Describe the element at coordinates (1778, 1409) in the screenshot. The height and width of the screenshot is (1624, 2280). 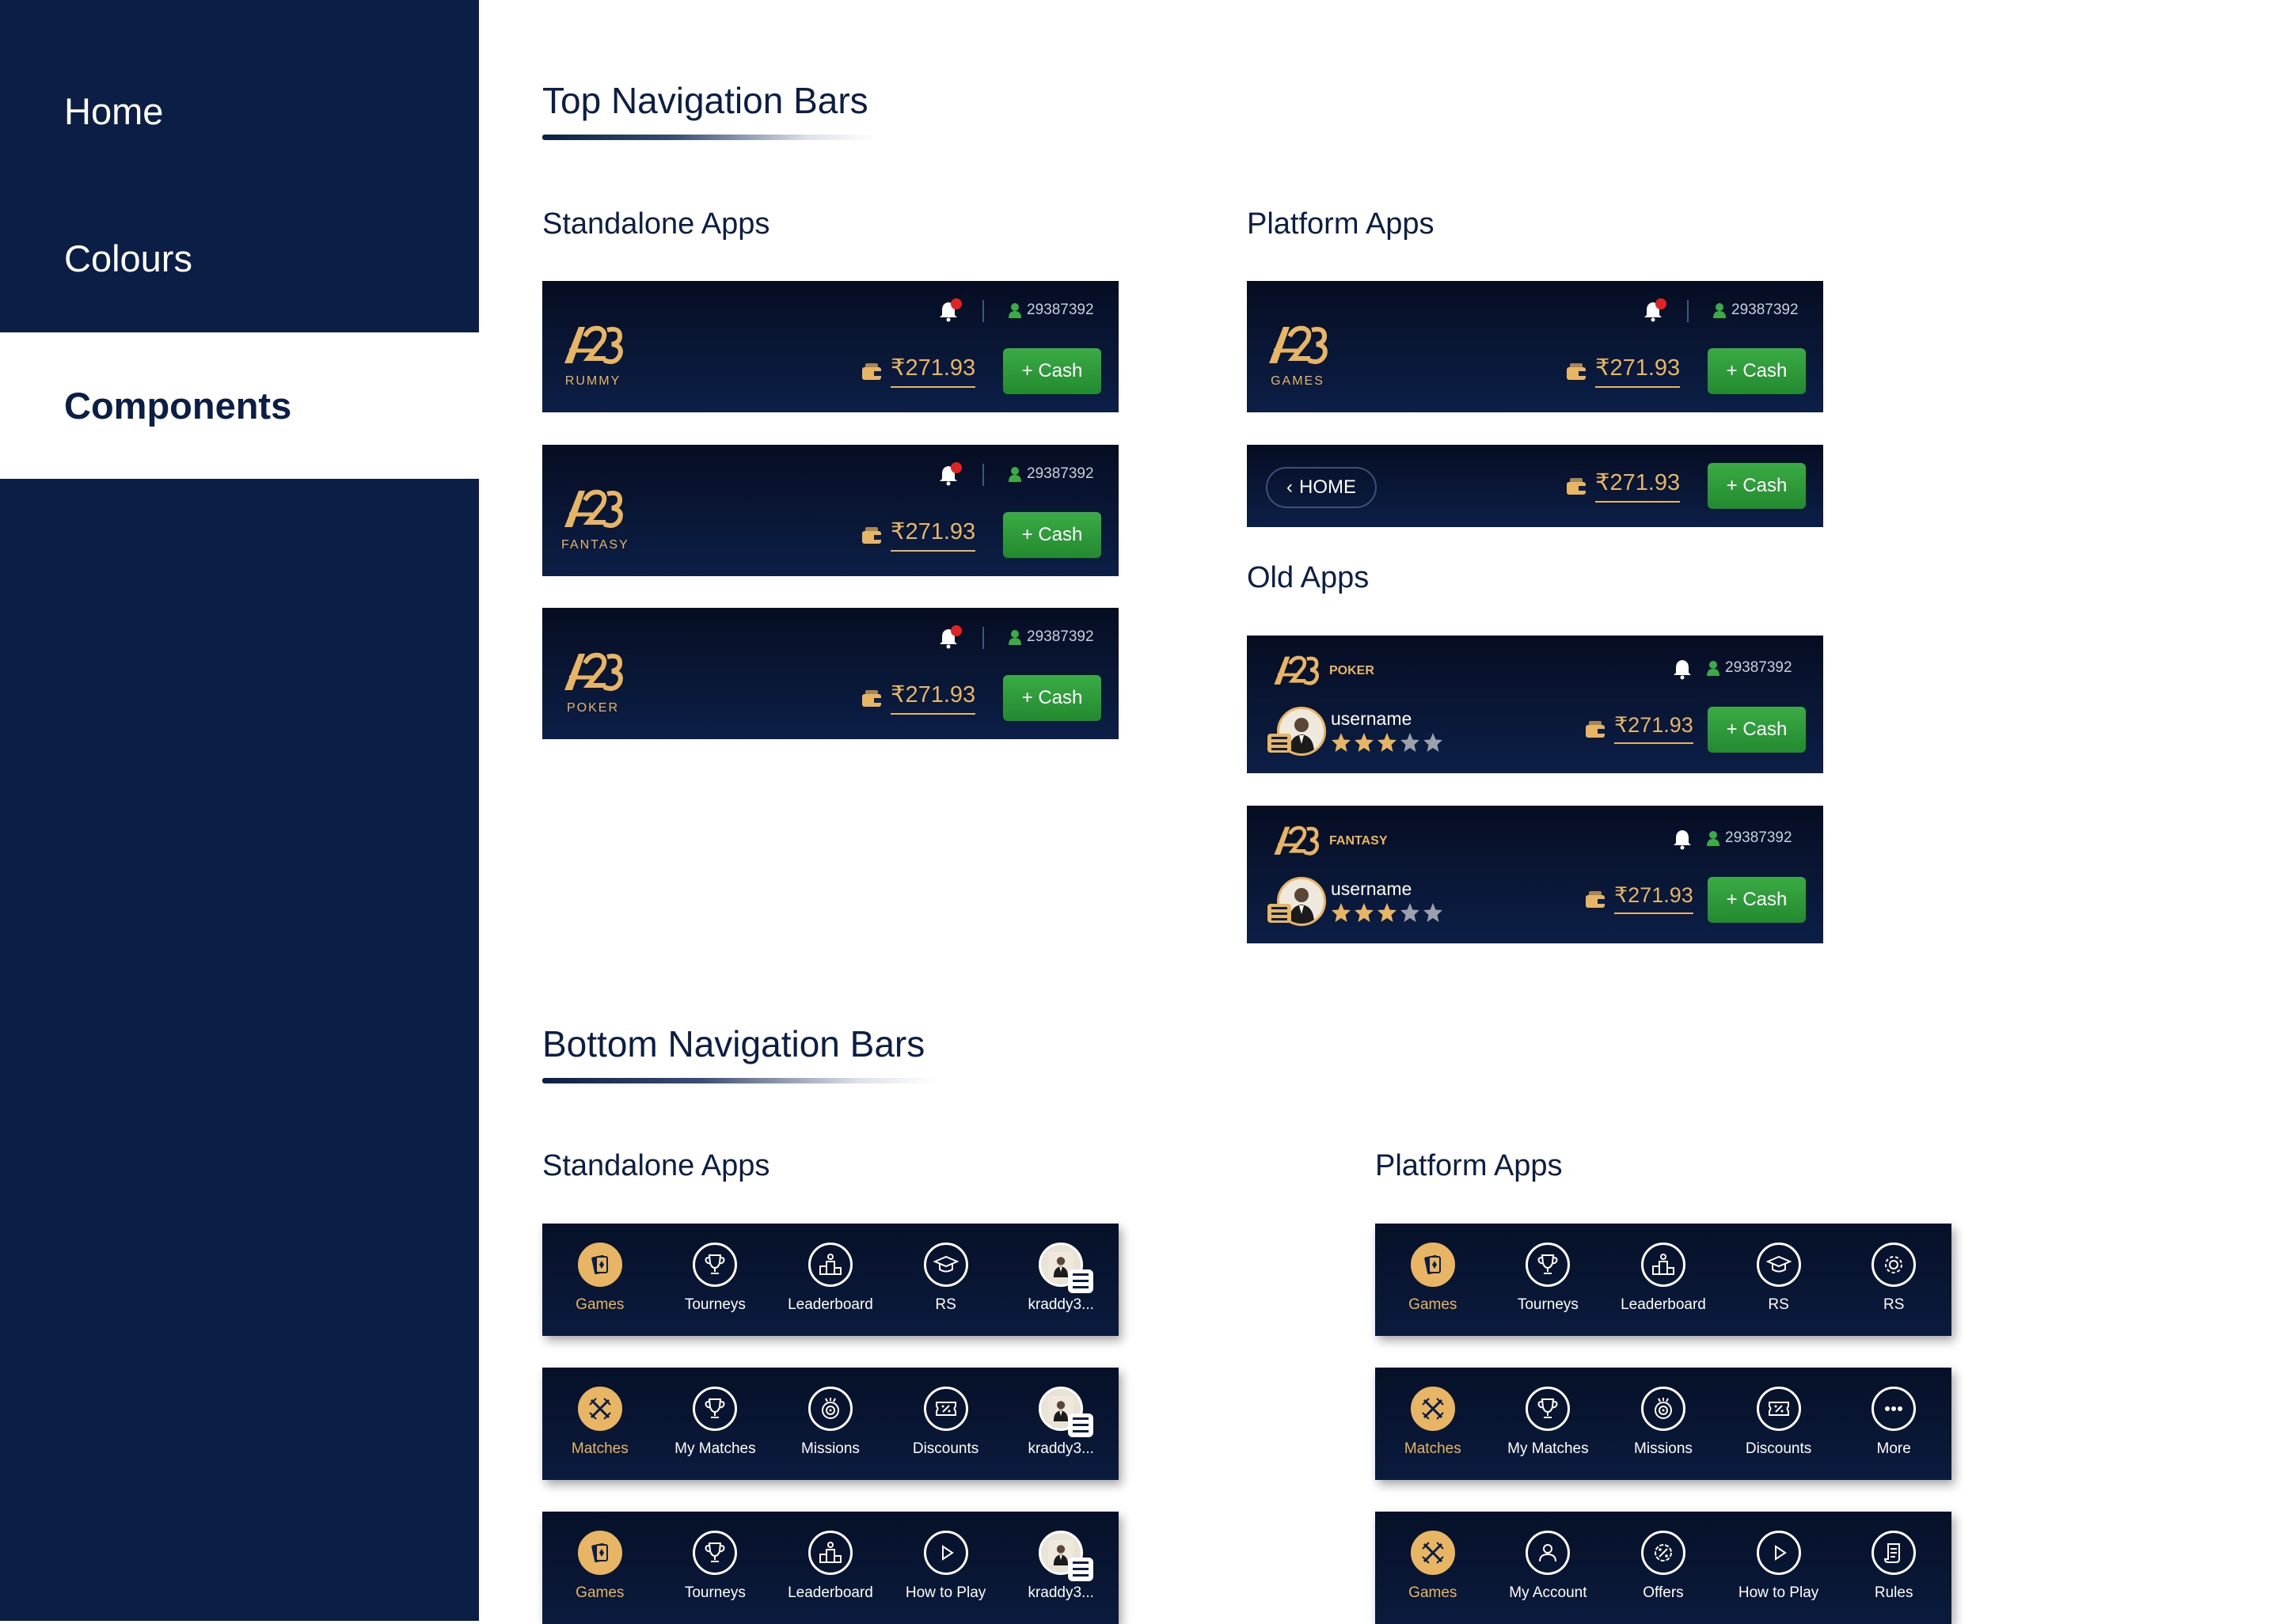
I see `ticket-icon` at that location.